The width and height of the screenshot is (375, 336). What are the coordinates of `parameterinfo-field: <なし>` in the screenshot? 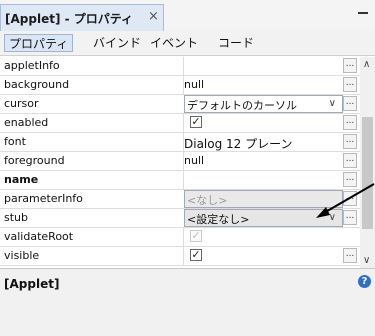 It's located at (263, 199).